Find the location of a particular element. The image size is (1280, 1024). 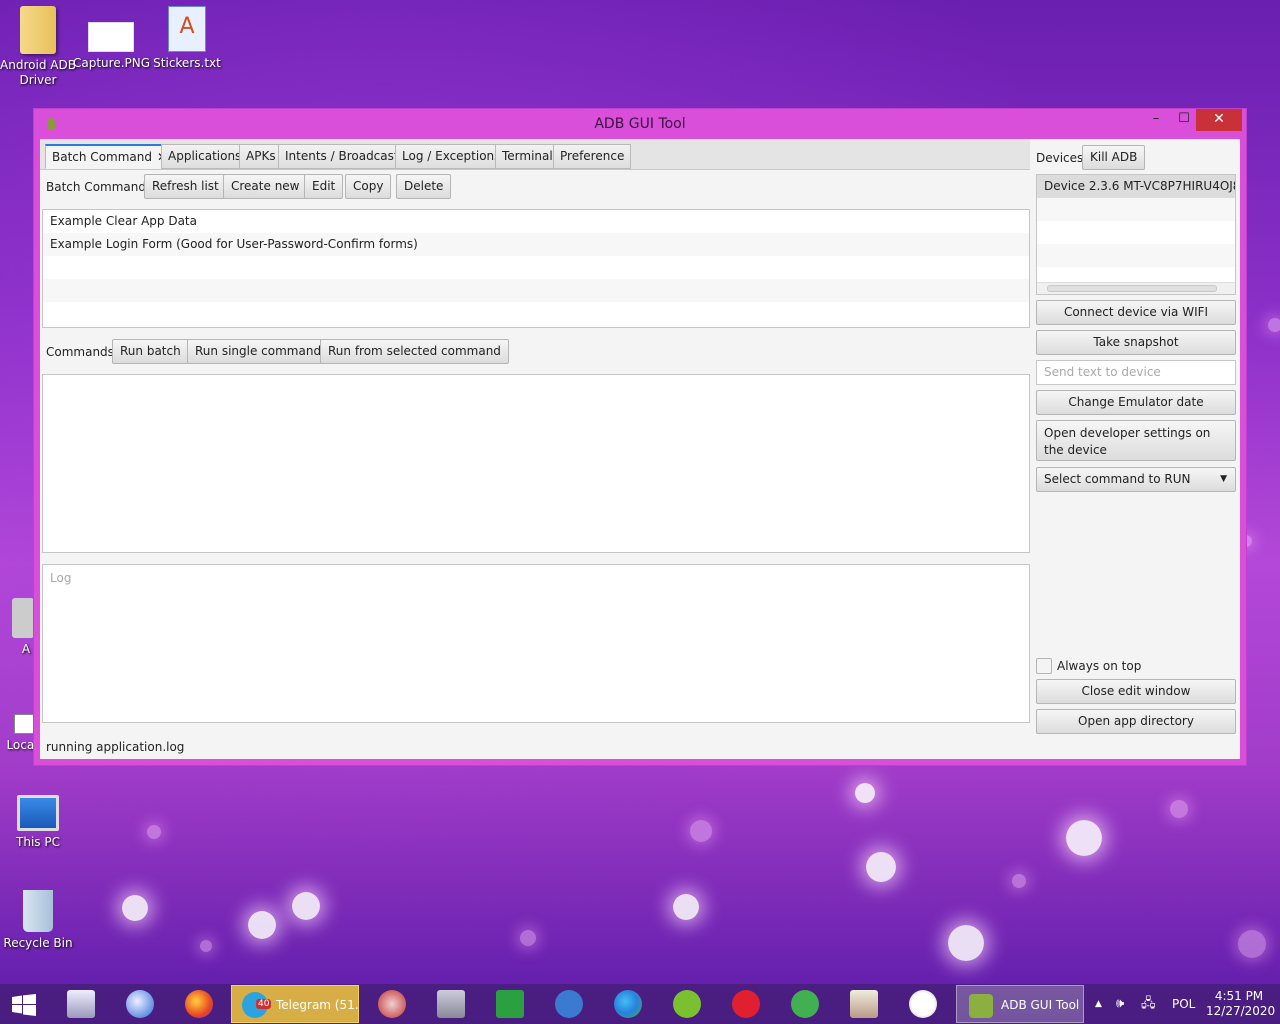

taskbar-edge is located at coordinates (628, 1004).